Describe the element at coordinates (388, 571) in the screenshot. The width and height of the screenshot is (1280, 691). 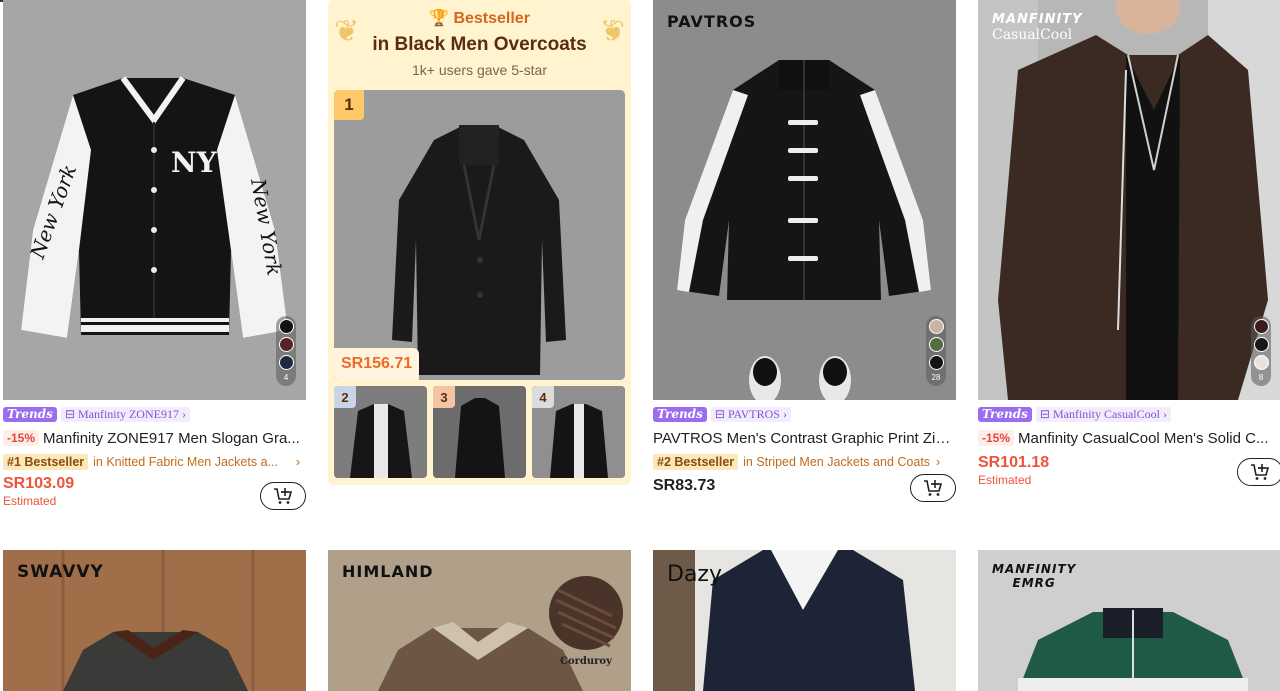
I see `brand-watermark: HIMLAND` at that location.